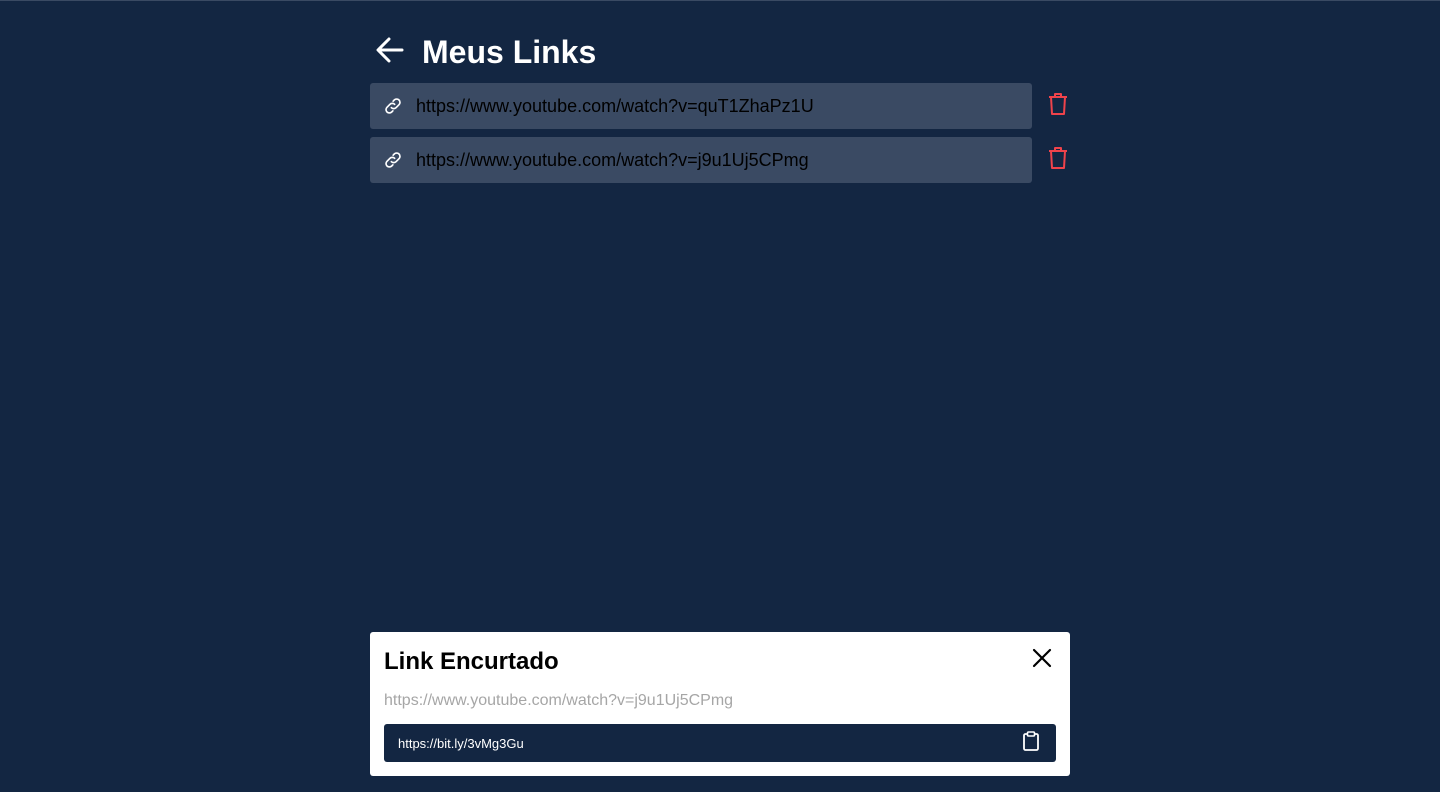 This screenshot has height=792, width=1440. What do you see at coordinates (461, 743) in the screenshot?
I see `short-url: https://bit.ly/3vMg3Gu` at bounding box center [461, 743].